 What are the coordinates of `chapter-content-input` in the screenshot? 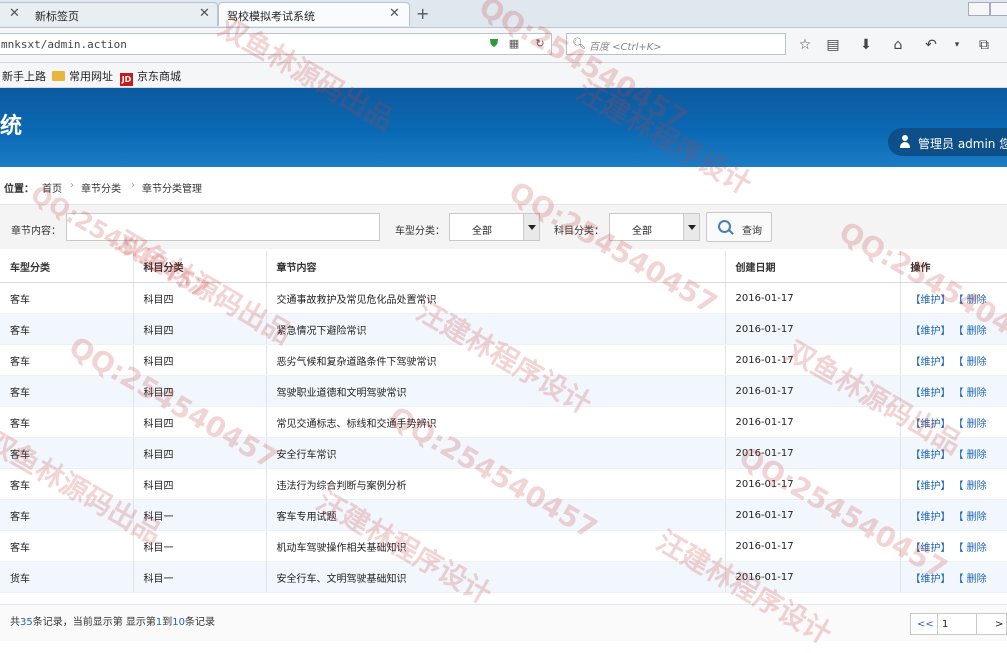 It's located at (223, 227).